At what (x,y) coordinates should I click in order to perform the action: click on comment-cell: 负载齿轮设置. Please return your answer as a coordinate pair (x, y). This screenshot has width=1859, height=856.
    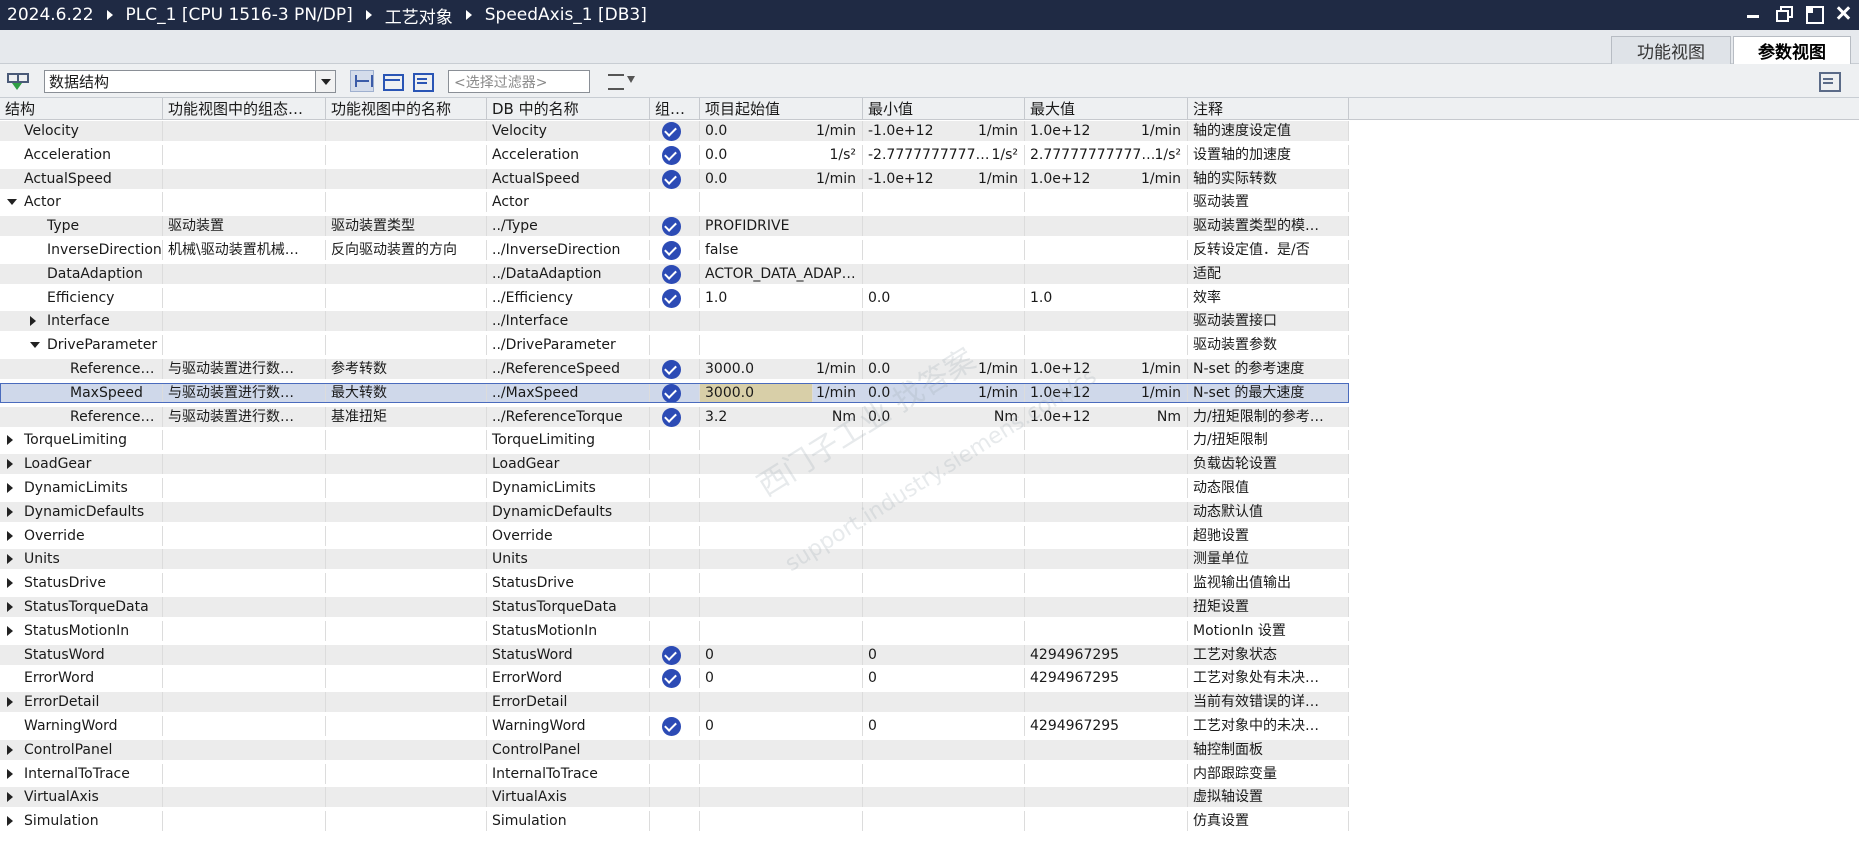
    Looking at the image, I should click on (1268, 464).